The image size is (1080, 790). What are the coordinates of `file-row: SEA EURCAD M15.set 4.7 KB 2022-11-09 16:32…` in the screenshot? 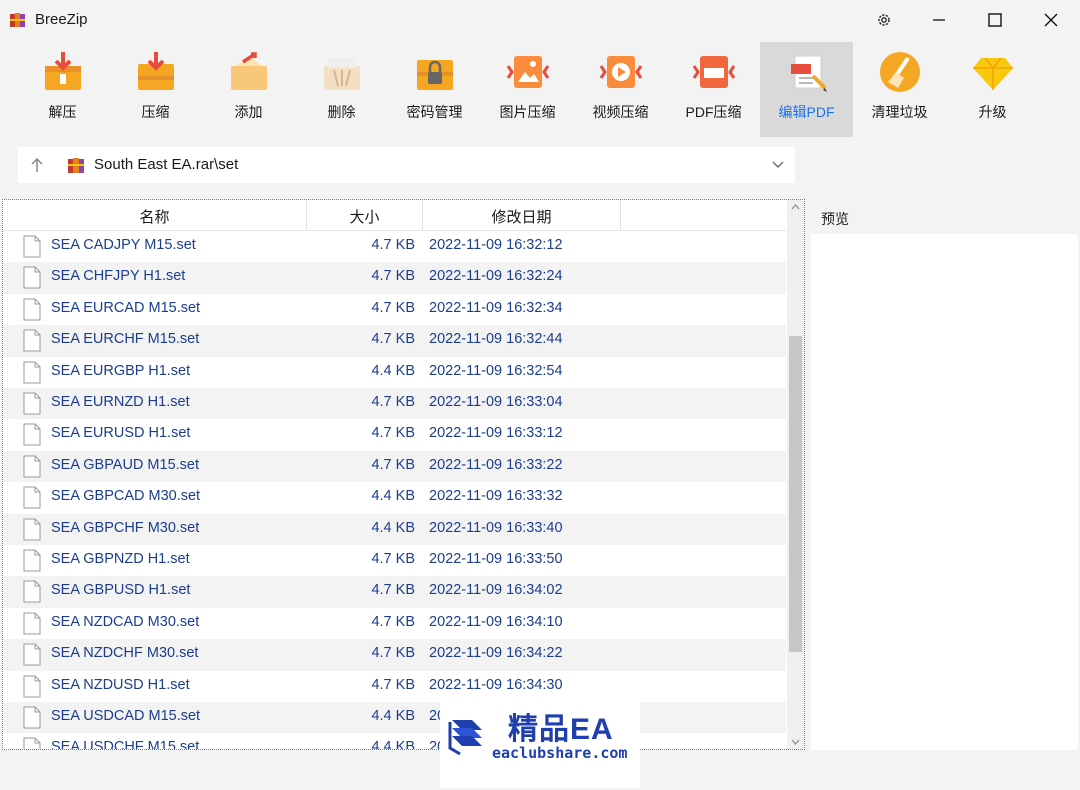 It's located at (394, 309).